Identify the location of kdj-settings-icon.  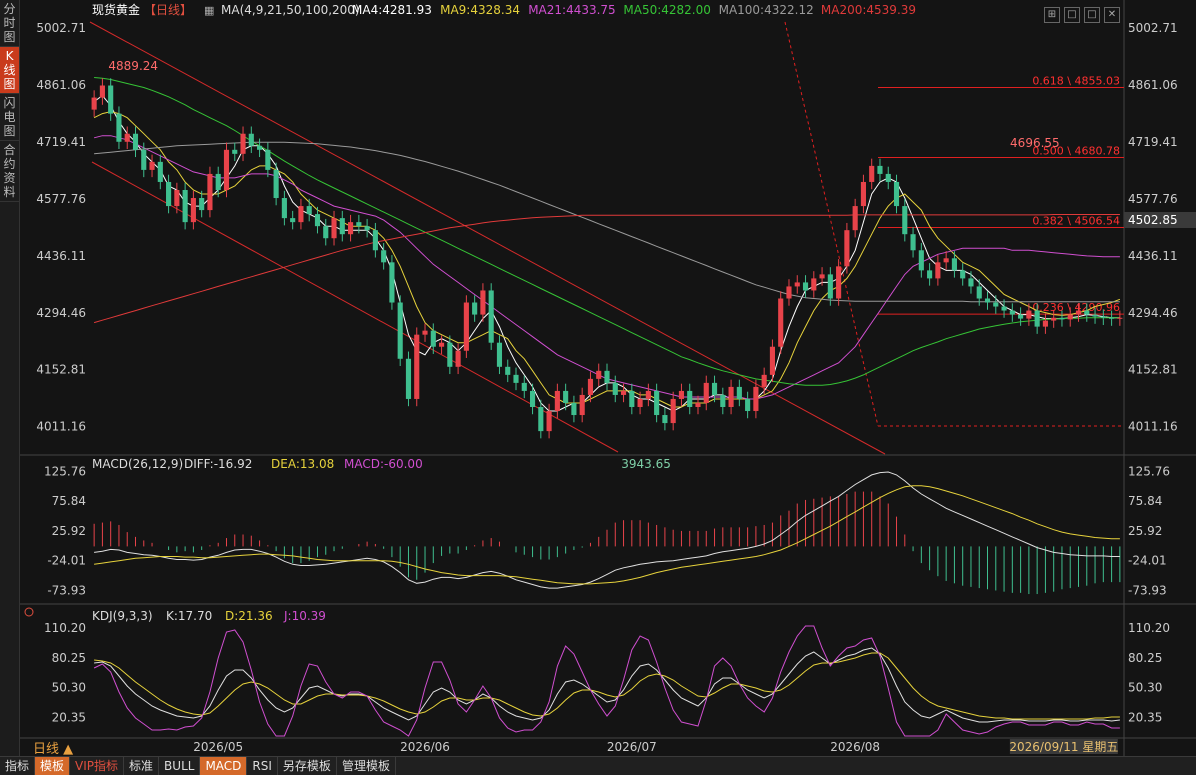
(29, 612).